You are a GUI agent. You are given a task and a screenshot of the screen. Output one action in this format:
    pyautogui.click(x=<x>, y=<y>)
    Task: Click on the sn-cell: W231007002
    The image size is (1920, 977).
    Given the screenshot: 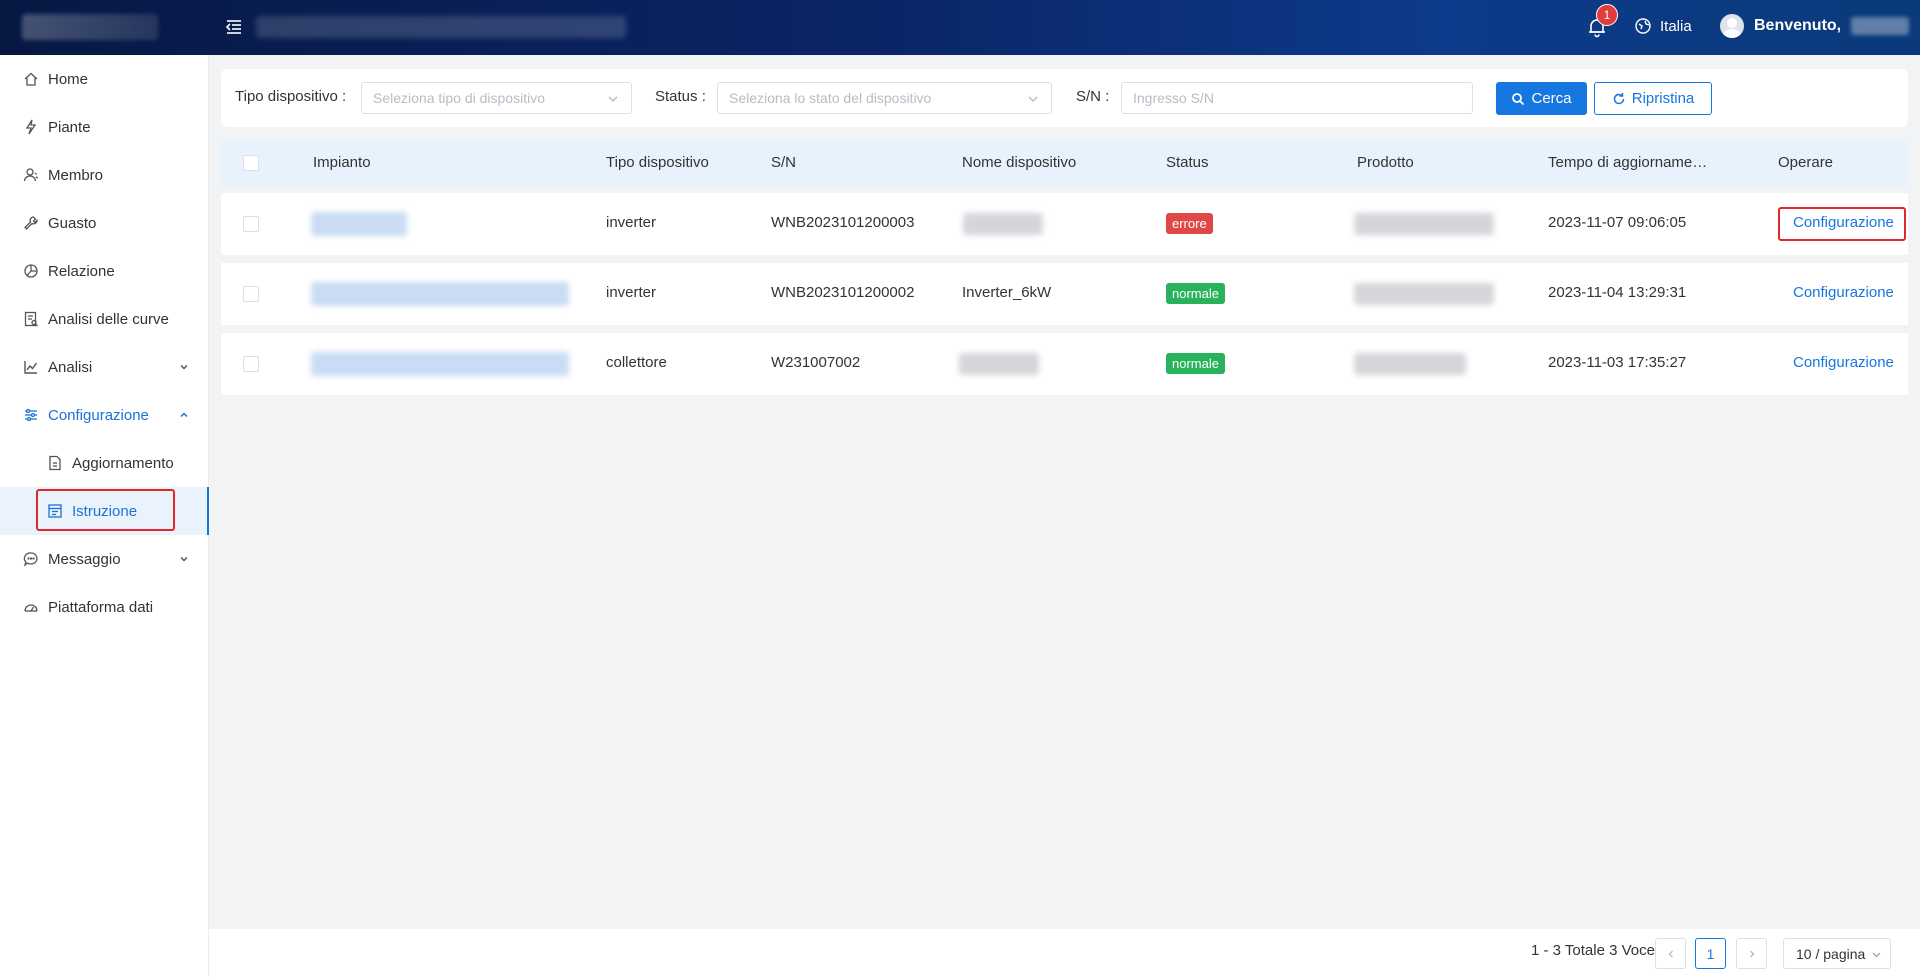 What is the action you would take?
    pyautogui.click(x=816, y=362)
    